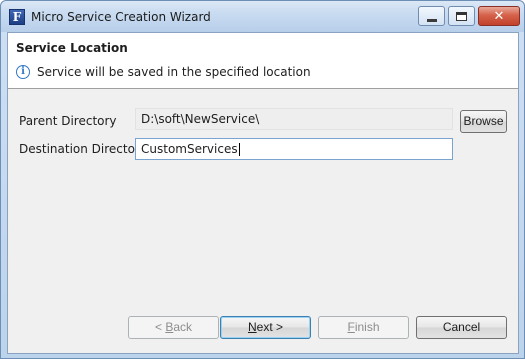 The height and width of the screenshot is (359, 525). I want to click on next-label-rest: ext >, so click(270, 327).